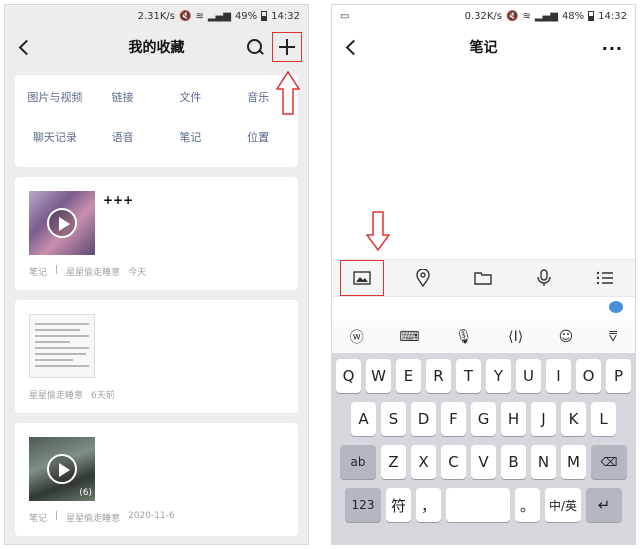  Describe the element at coordinates (255, 47) in the screenshot. I see `search-icon` at that location.